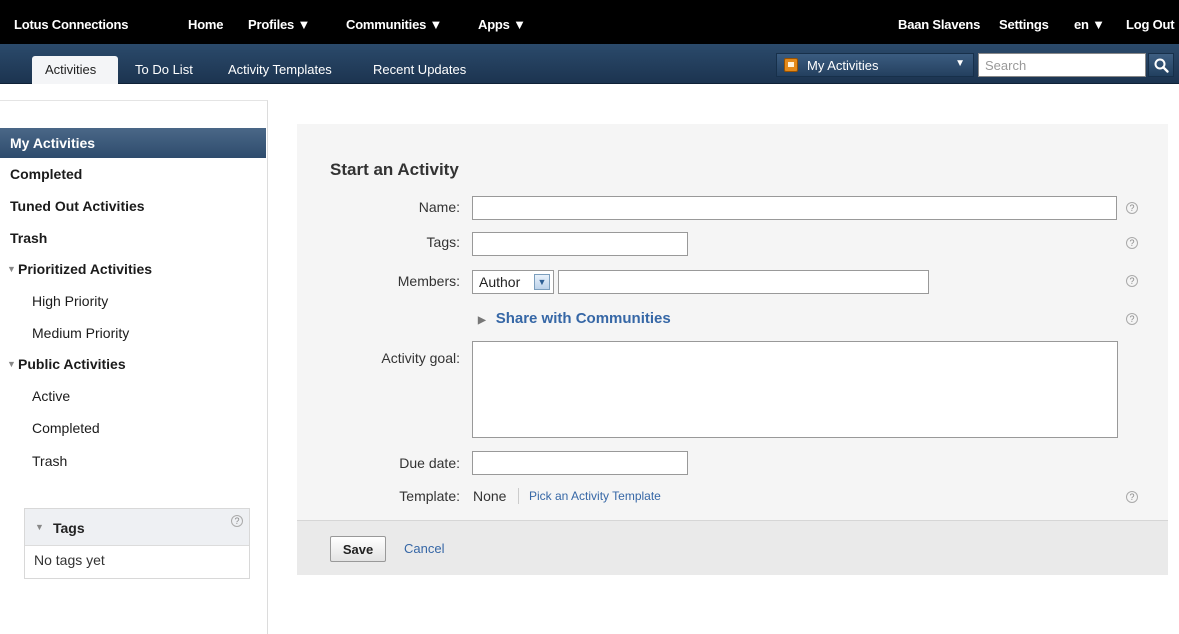 Image resolution: width=1179 pixels, height=634 pixels. I want to click on sidebar-item-trash: Trash, so click(133, 238).